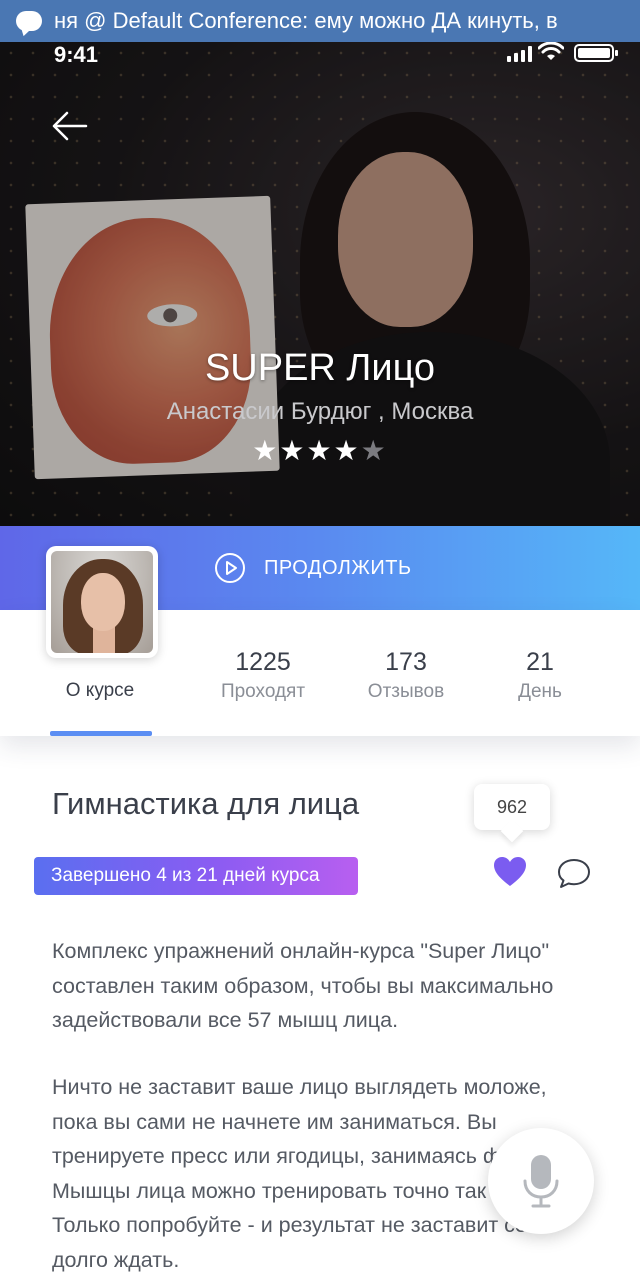  Describe the element at coordinates (510, 872) in the screenshot. I see `heart-icon` at that location.